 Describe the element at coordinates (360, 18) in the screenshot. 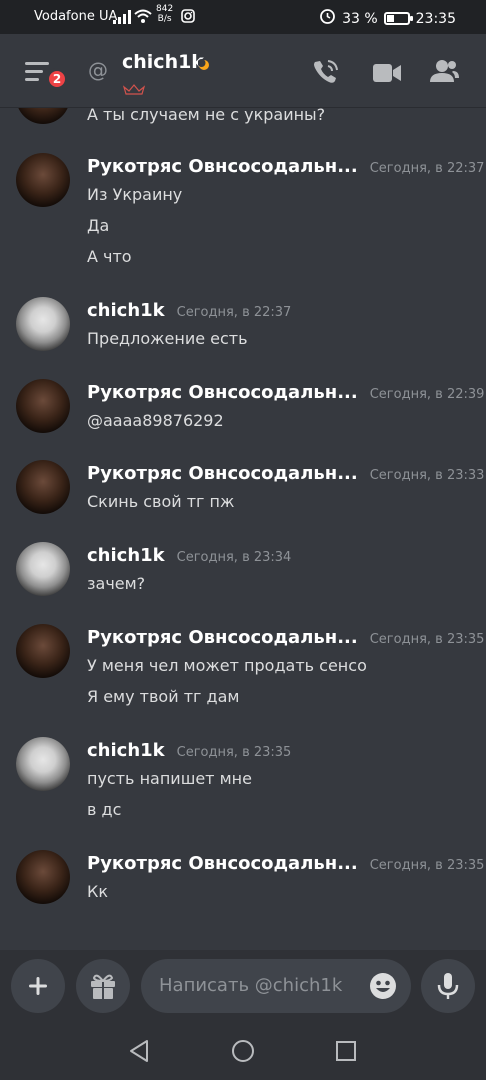

I see `battery-percent: 33 %` at that location.